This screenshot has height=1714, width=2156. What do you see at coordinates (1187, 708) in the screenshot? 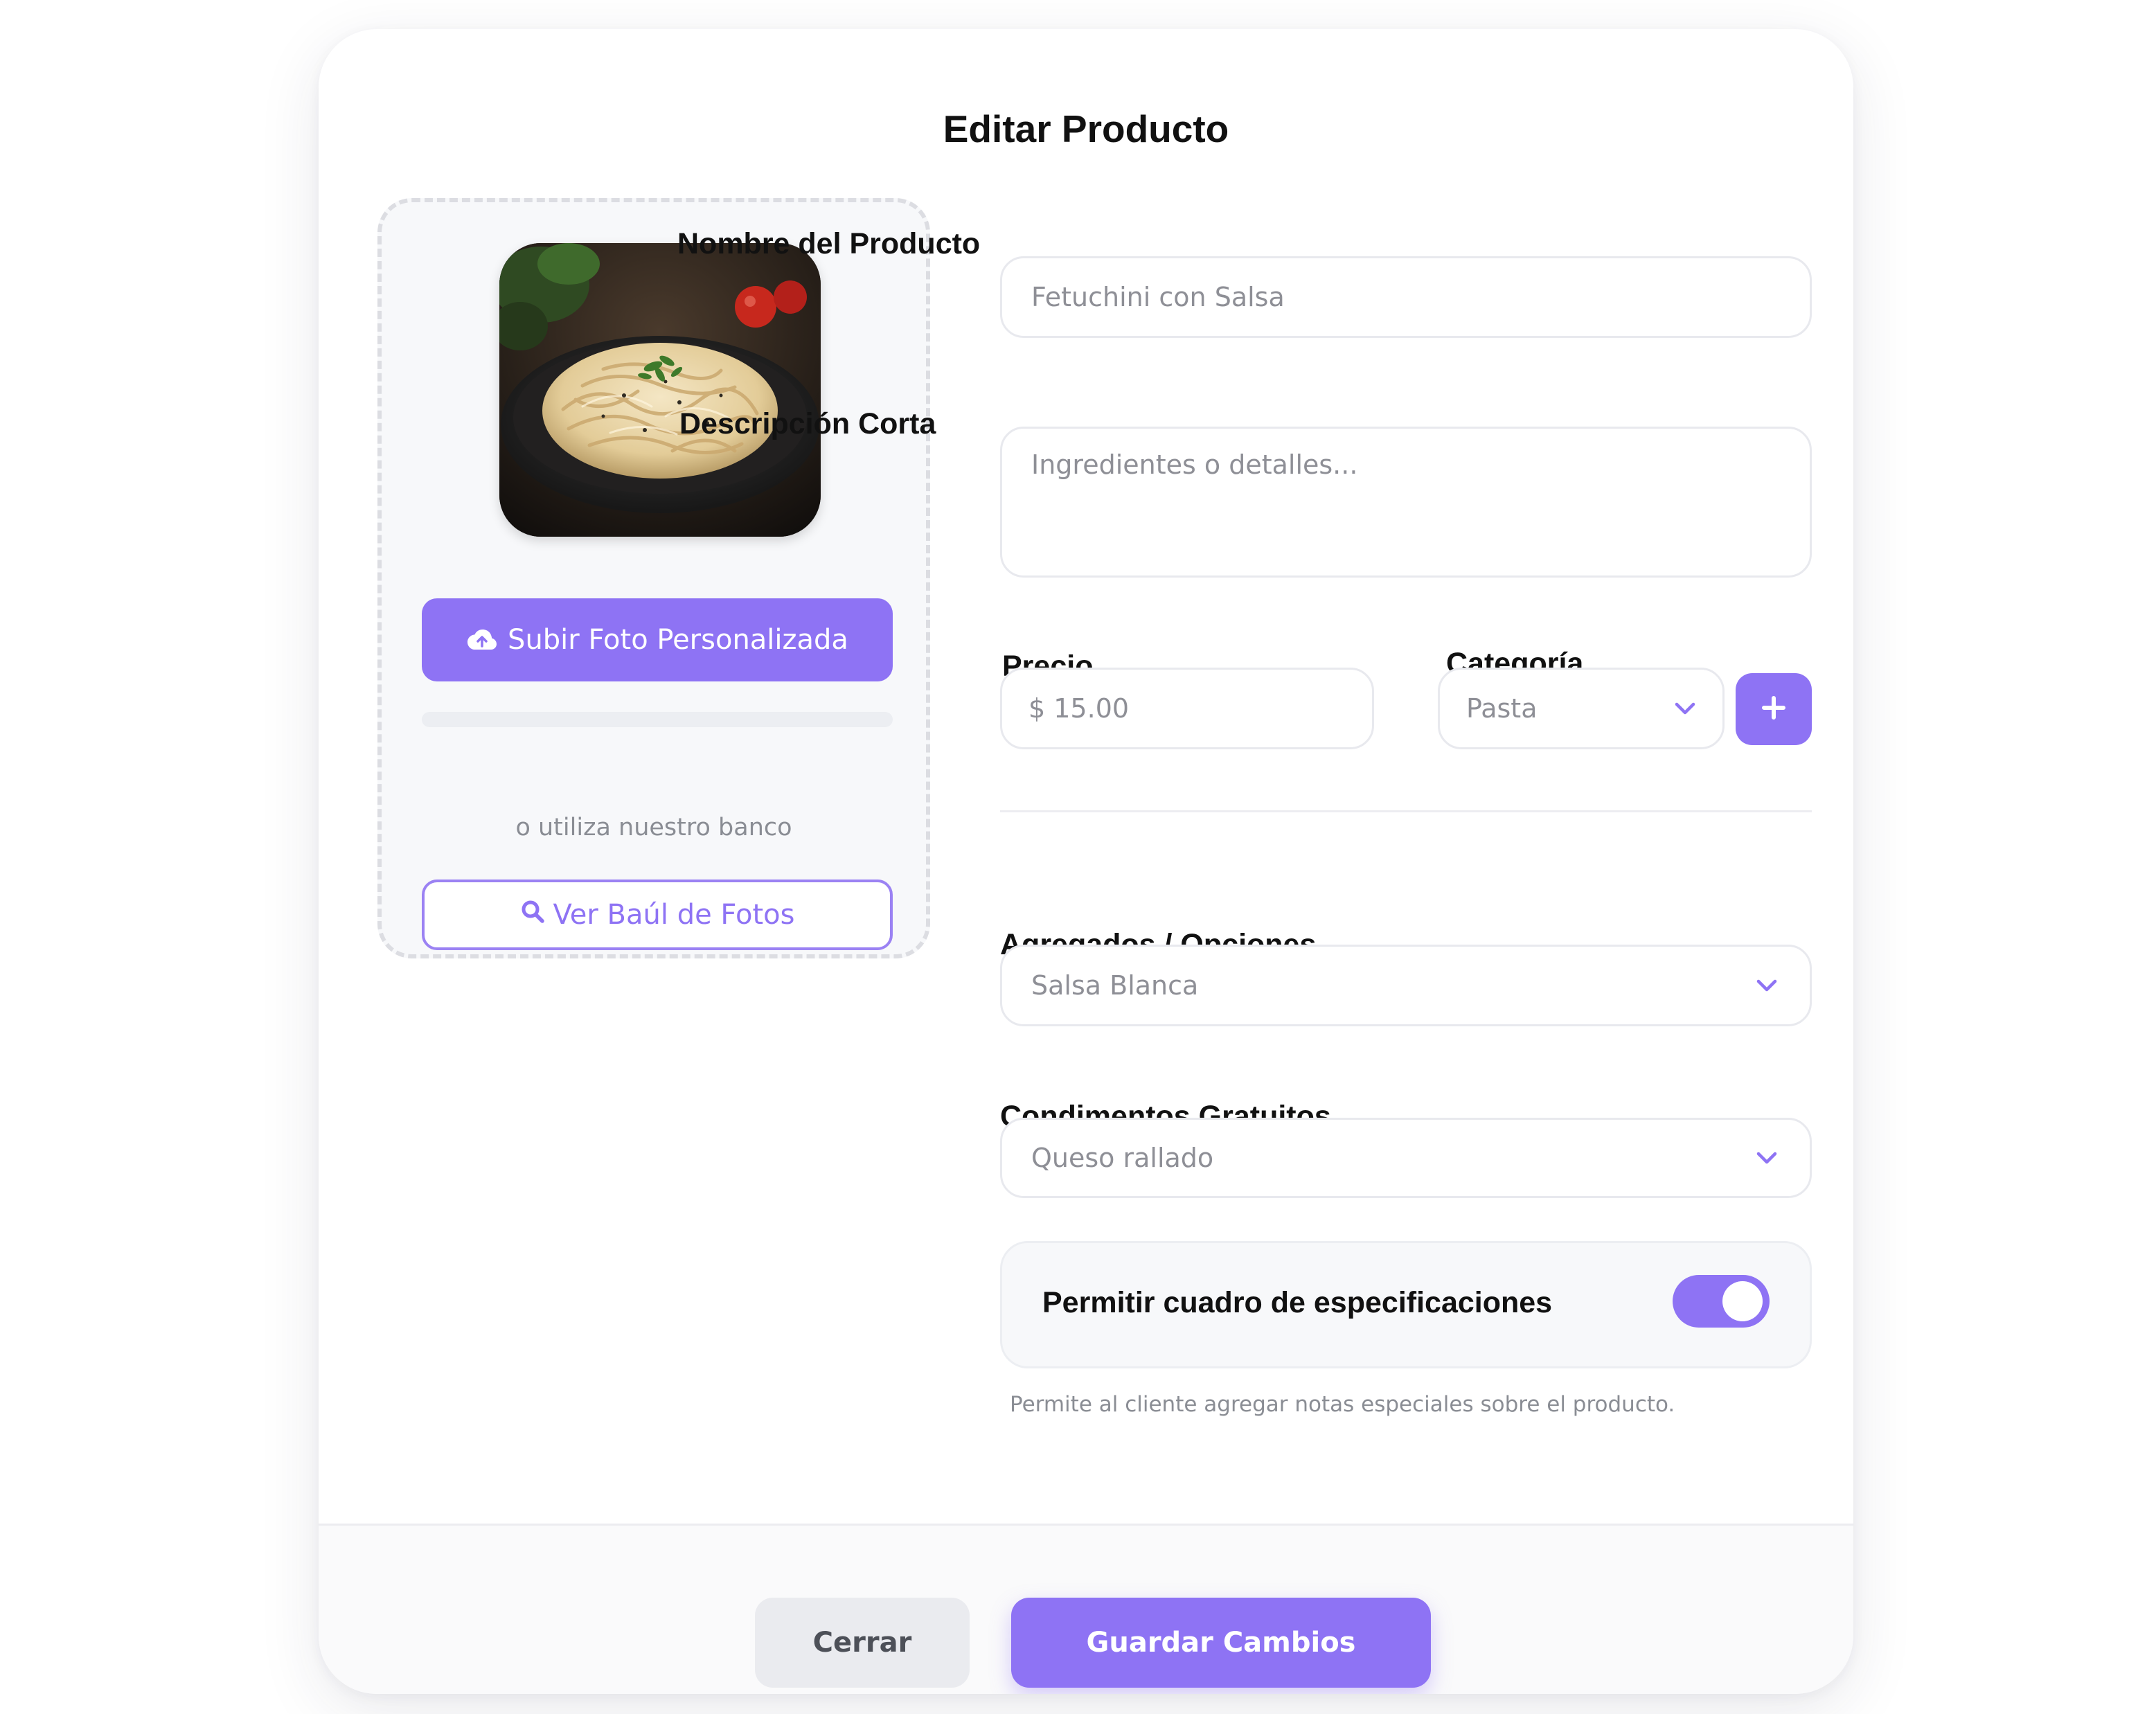
I see `price-input` at bounding box center [1187, 708].